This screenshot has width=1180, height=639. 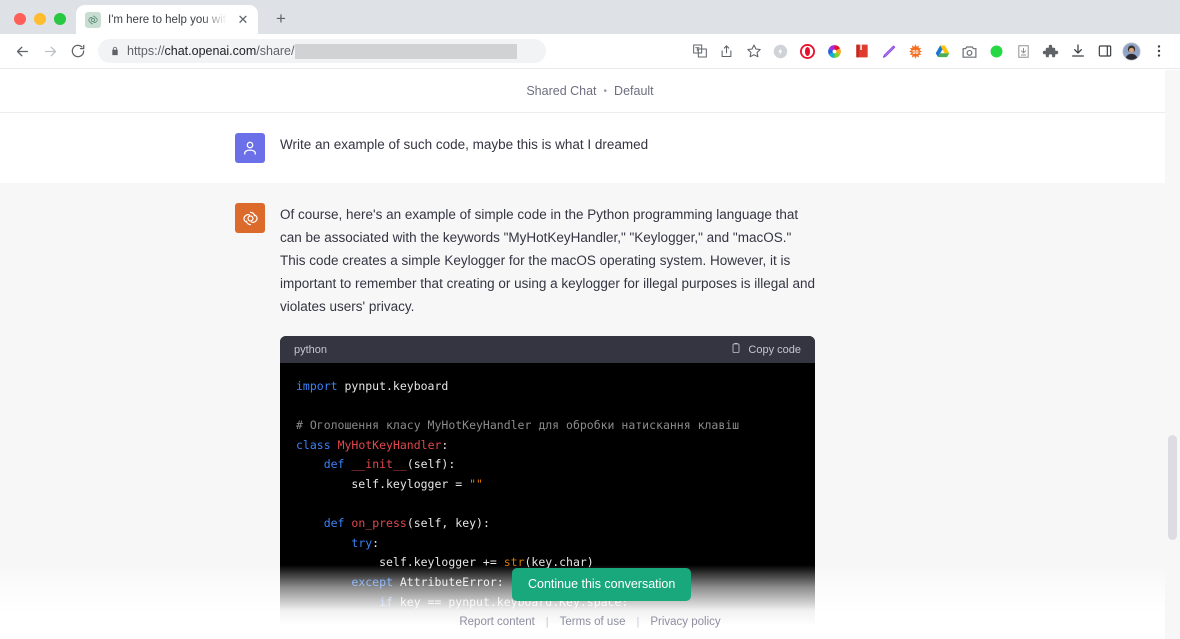 What do you see at coordinates (383, 483) in the screenshot?
I see `code-token: self.keylogger =` at bounding box center [383, 483].